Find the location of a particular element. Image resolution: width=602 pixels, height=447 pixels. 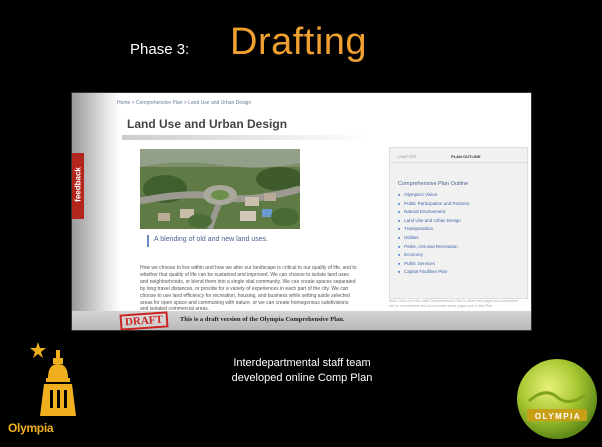

feedback-tab: feedback is located at coordinates (78, 186).